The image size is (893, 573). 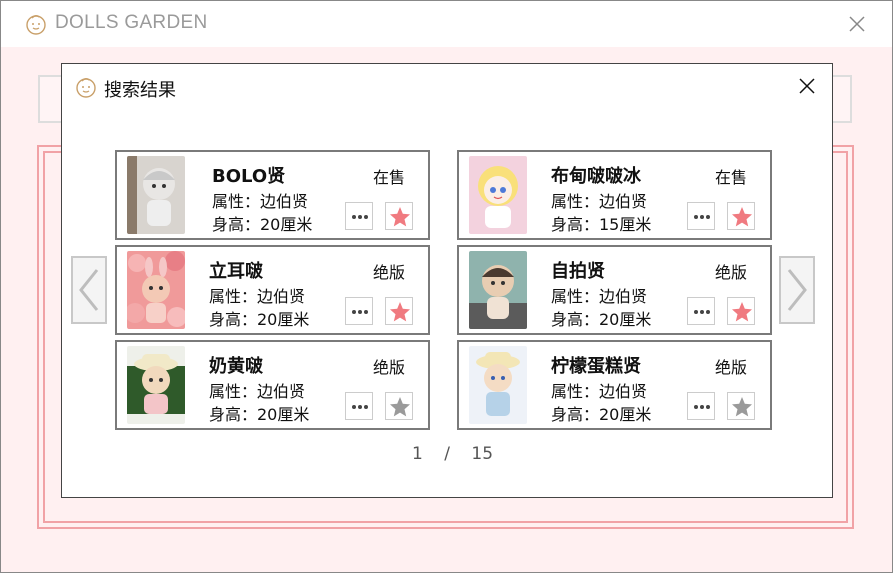 What do you see at coordinates (482, 454) in the screenshot?
I see `total-pages: 15` at bounding box center [482, 454].